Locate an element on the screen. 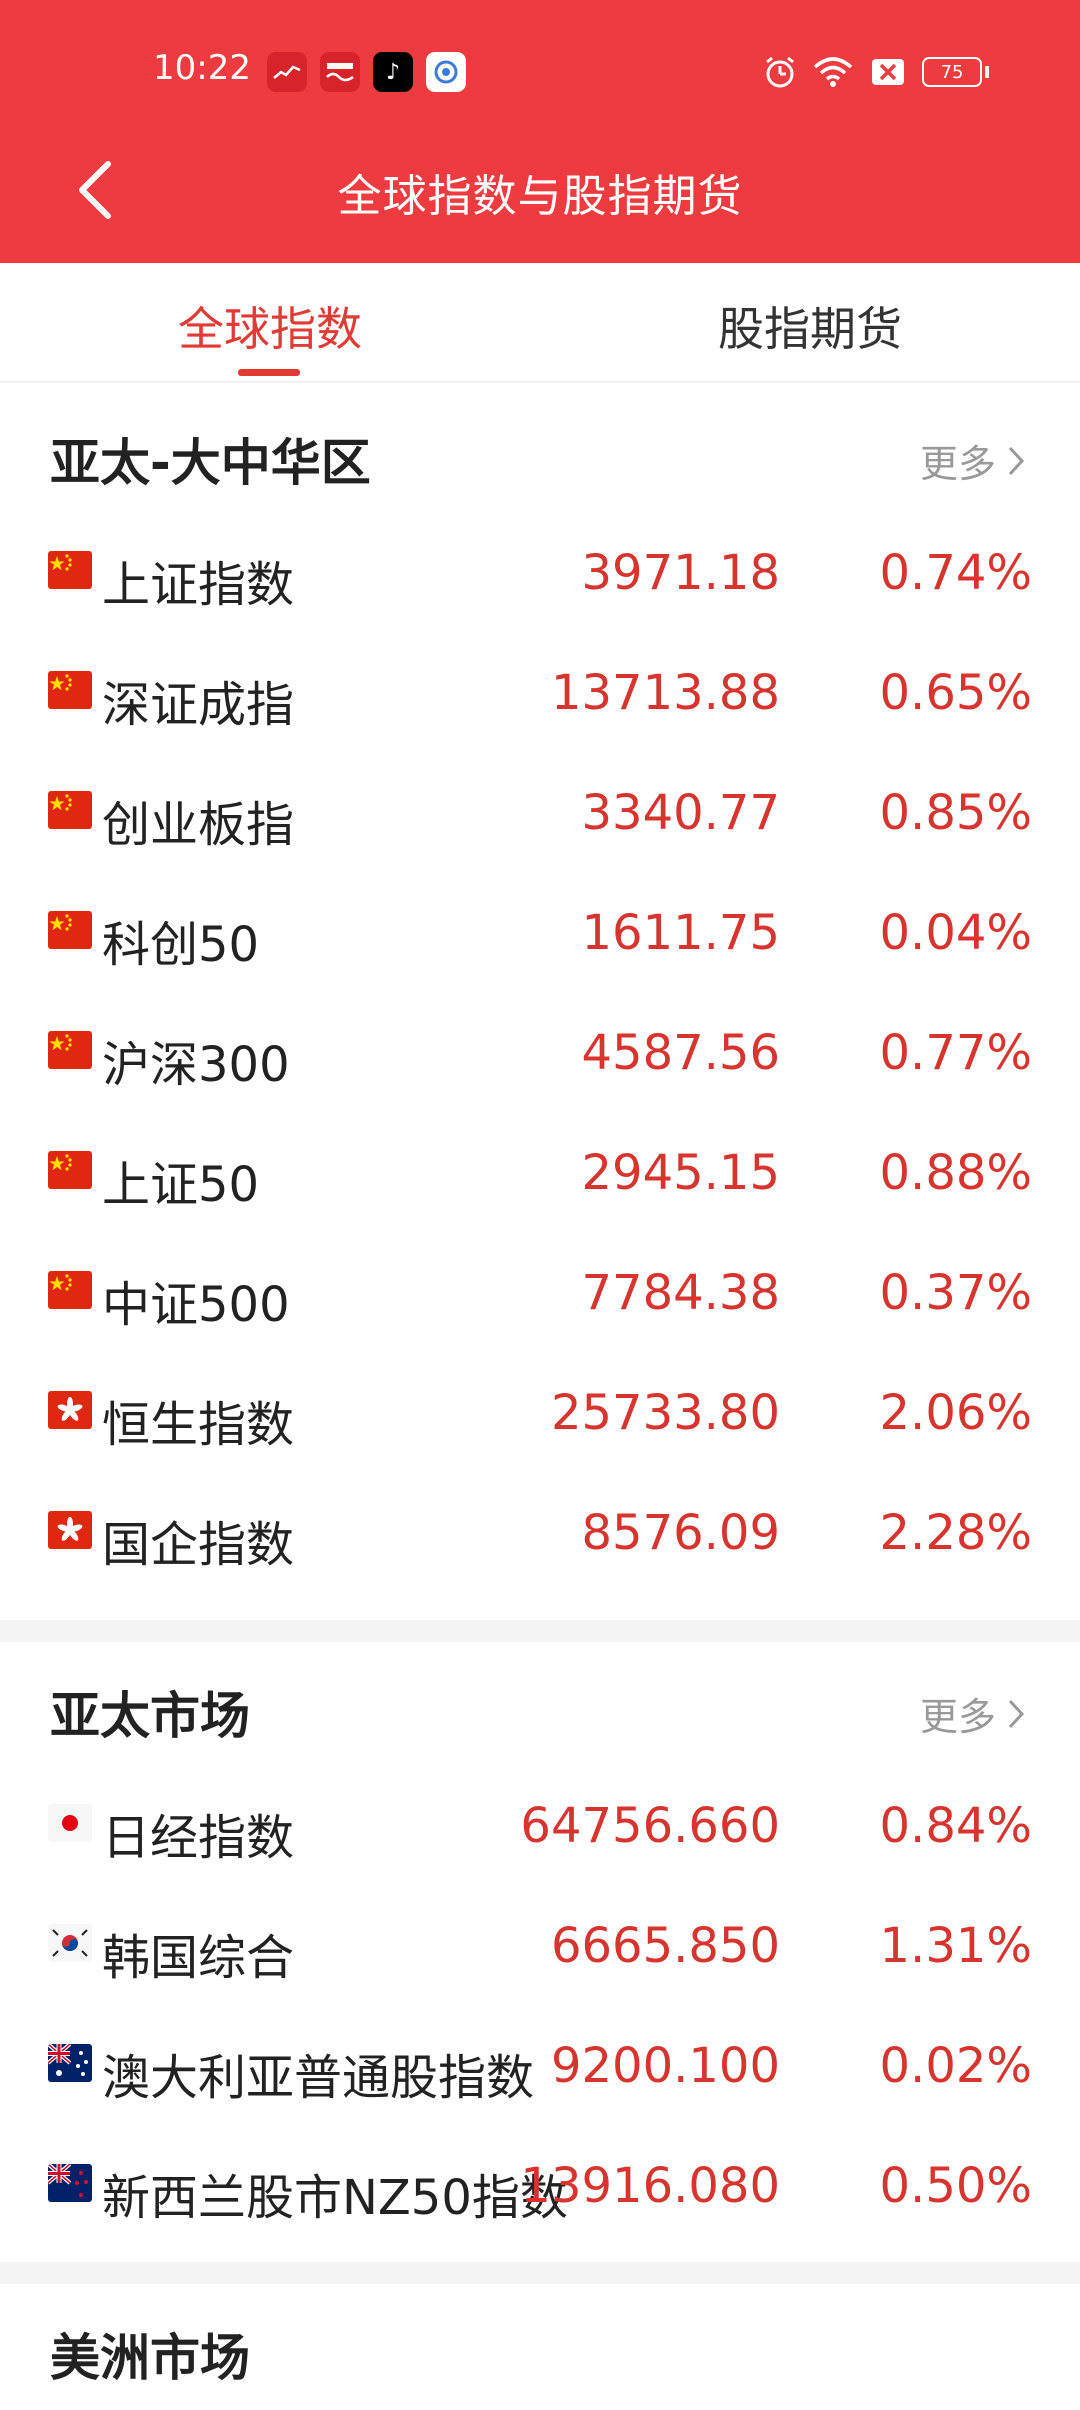  au-flag-icon is located at coordinates (70, 2063).